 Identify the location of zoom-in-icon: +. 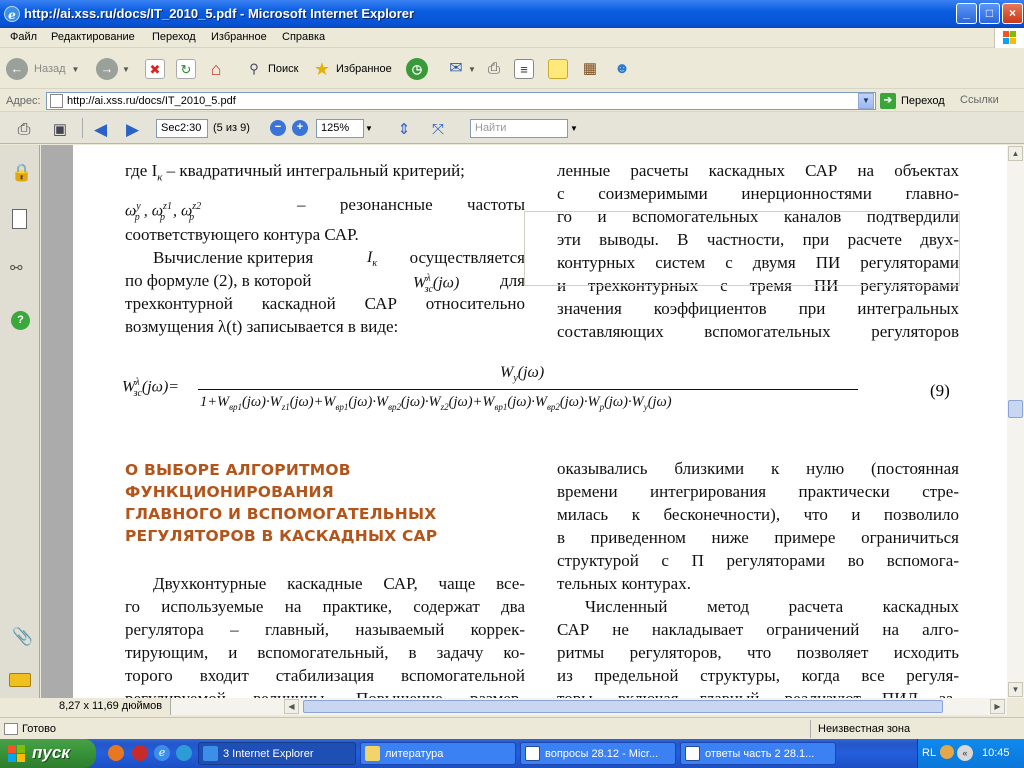
(300, 128).